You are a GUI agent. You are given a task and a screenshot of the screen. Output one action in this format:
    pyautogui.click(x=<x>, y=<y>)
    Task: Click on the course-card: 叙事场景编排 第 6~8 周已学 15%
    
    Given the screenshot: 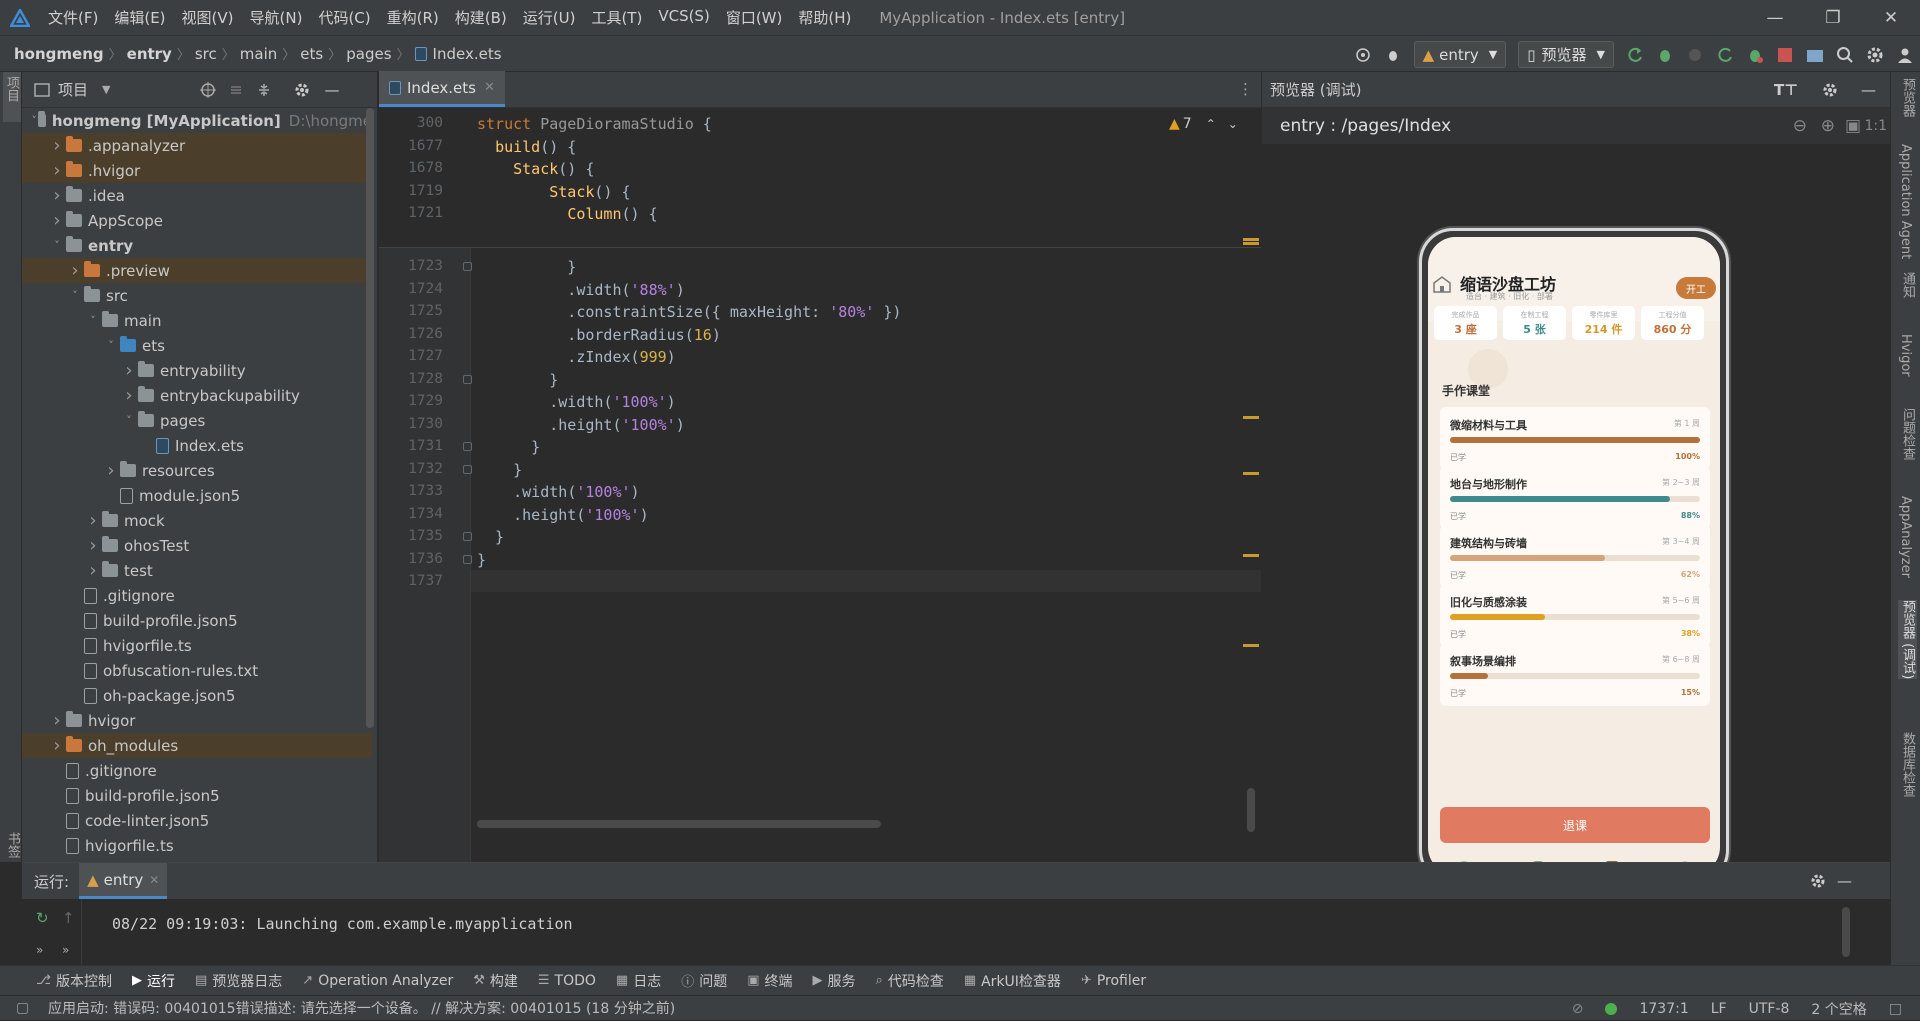 What is the action you would take?
    pyautogui.click(x=1575, y=674)
    